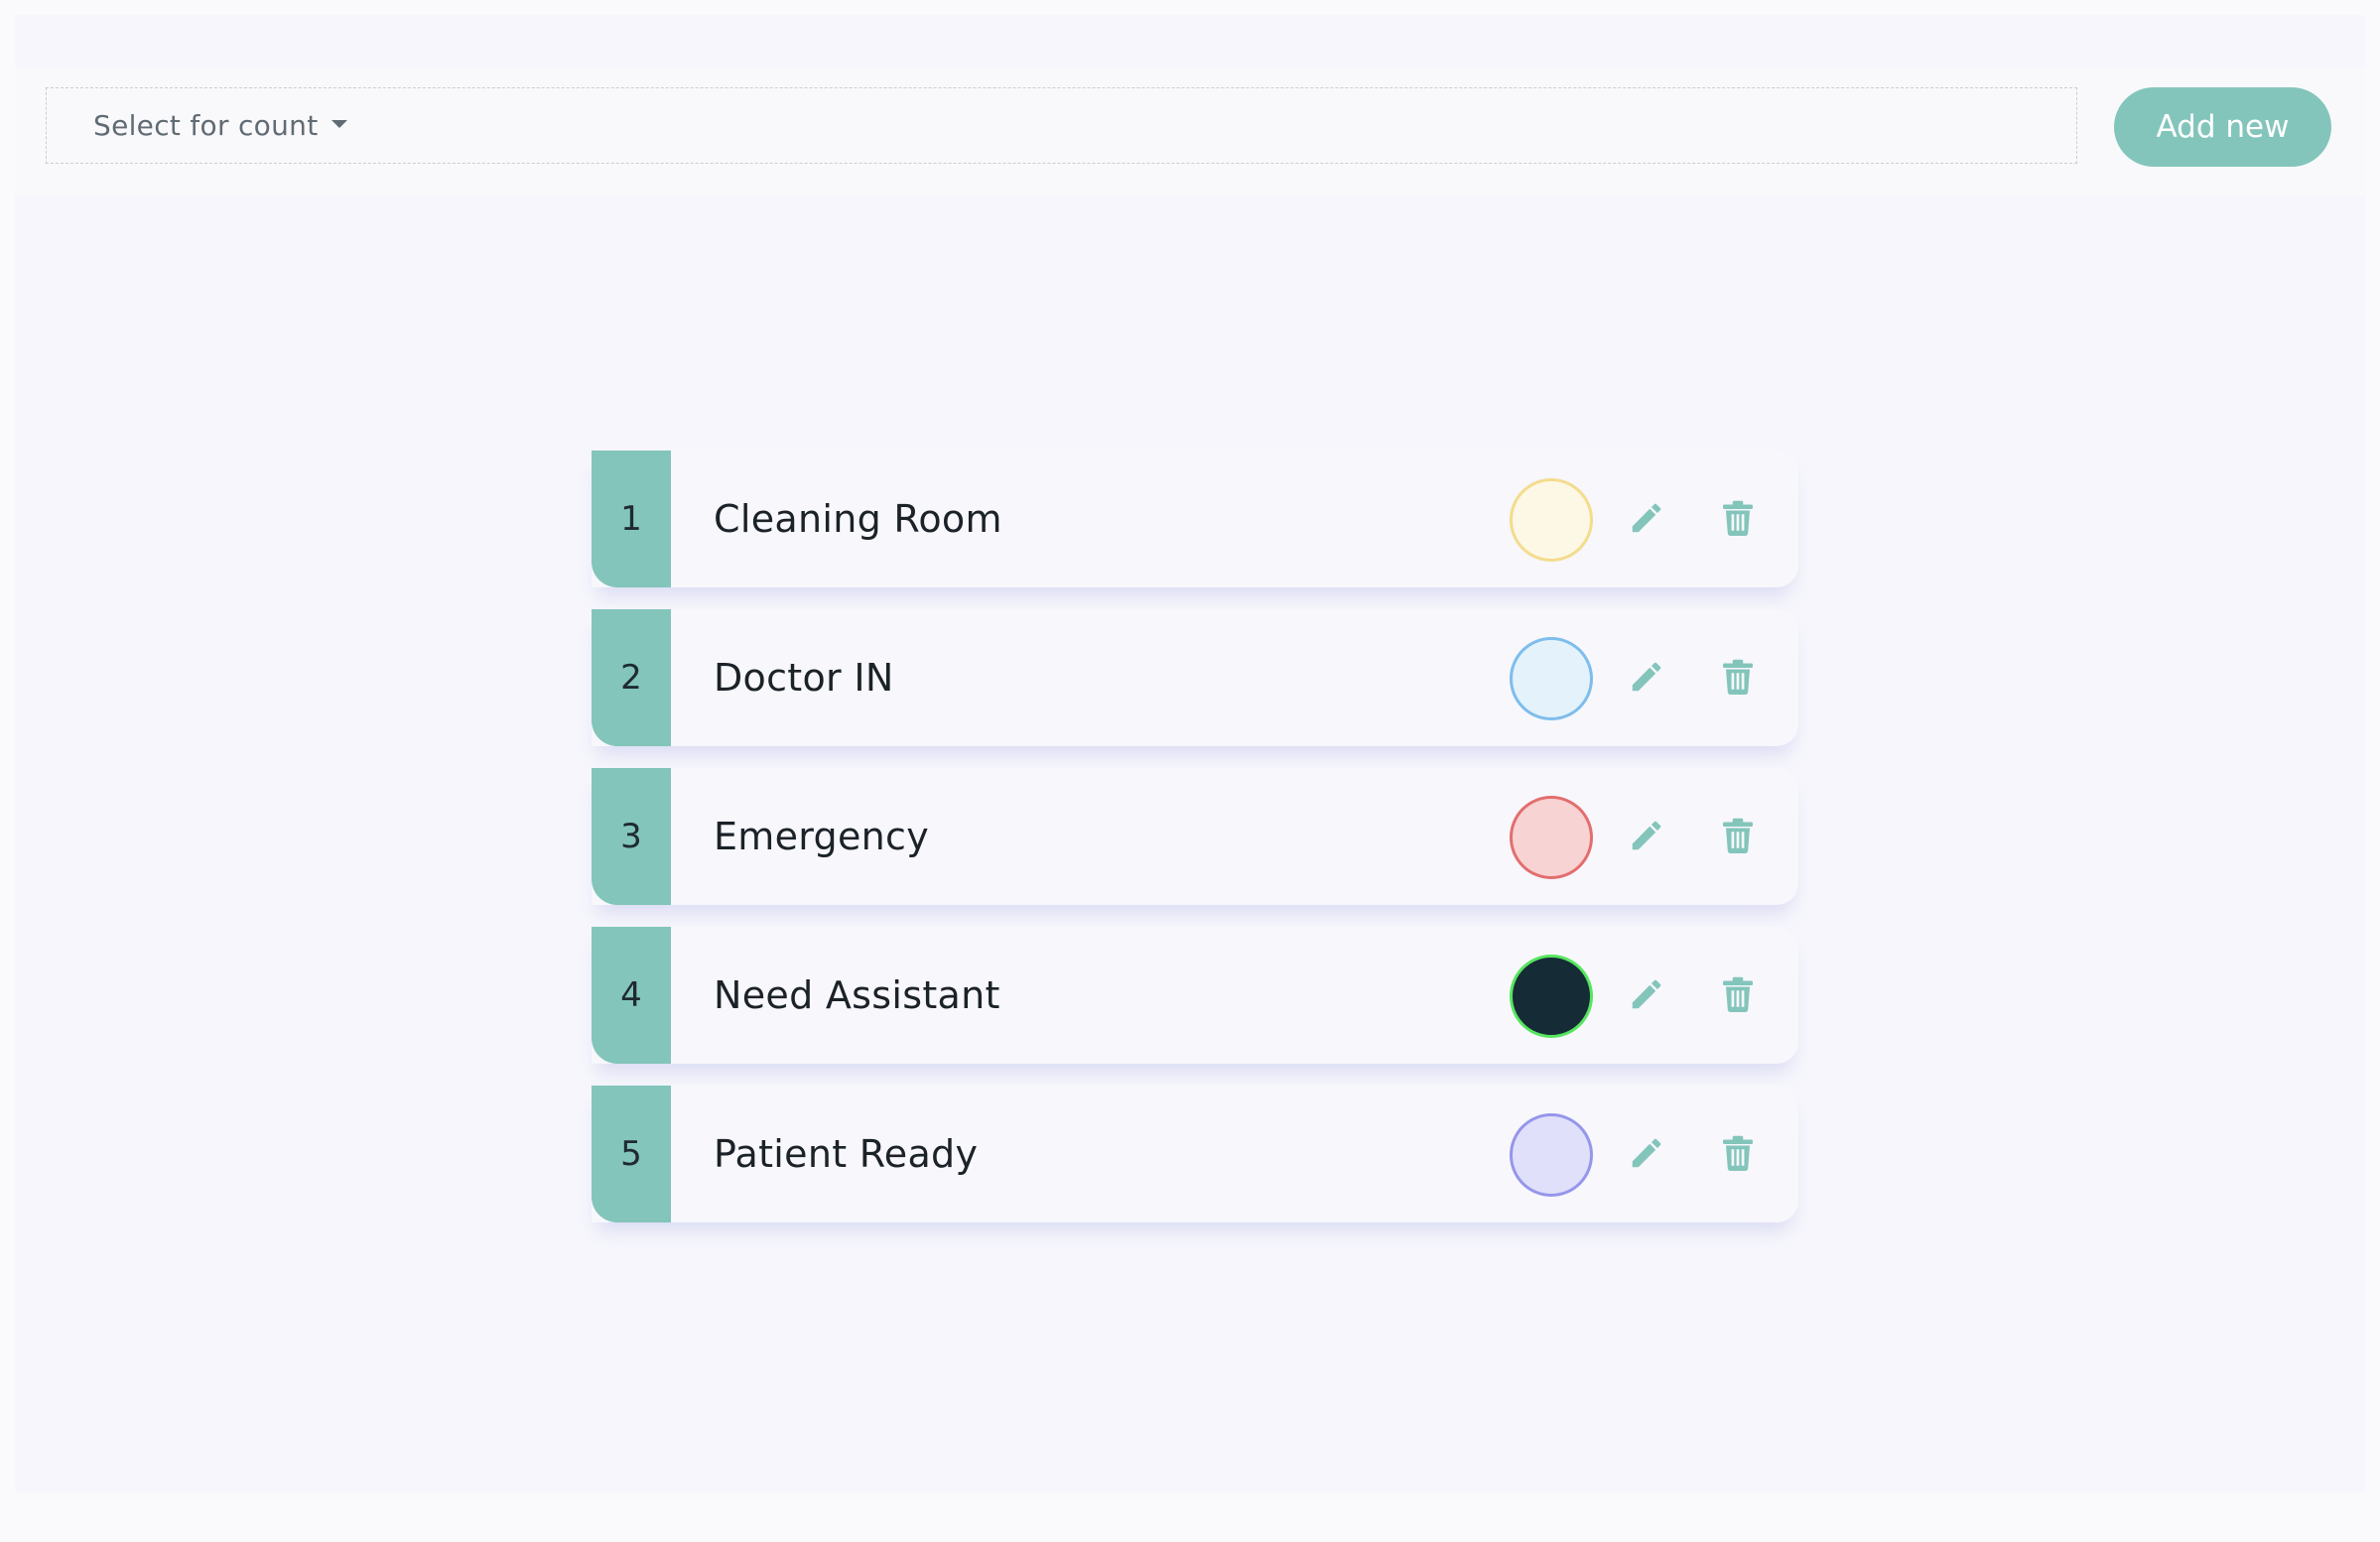 This screenshot has height=1542, width=2380. Describe the element at coordinates (1061, 125) in the screenshot. I see `count-select: Select for count` at that location.